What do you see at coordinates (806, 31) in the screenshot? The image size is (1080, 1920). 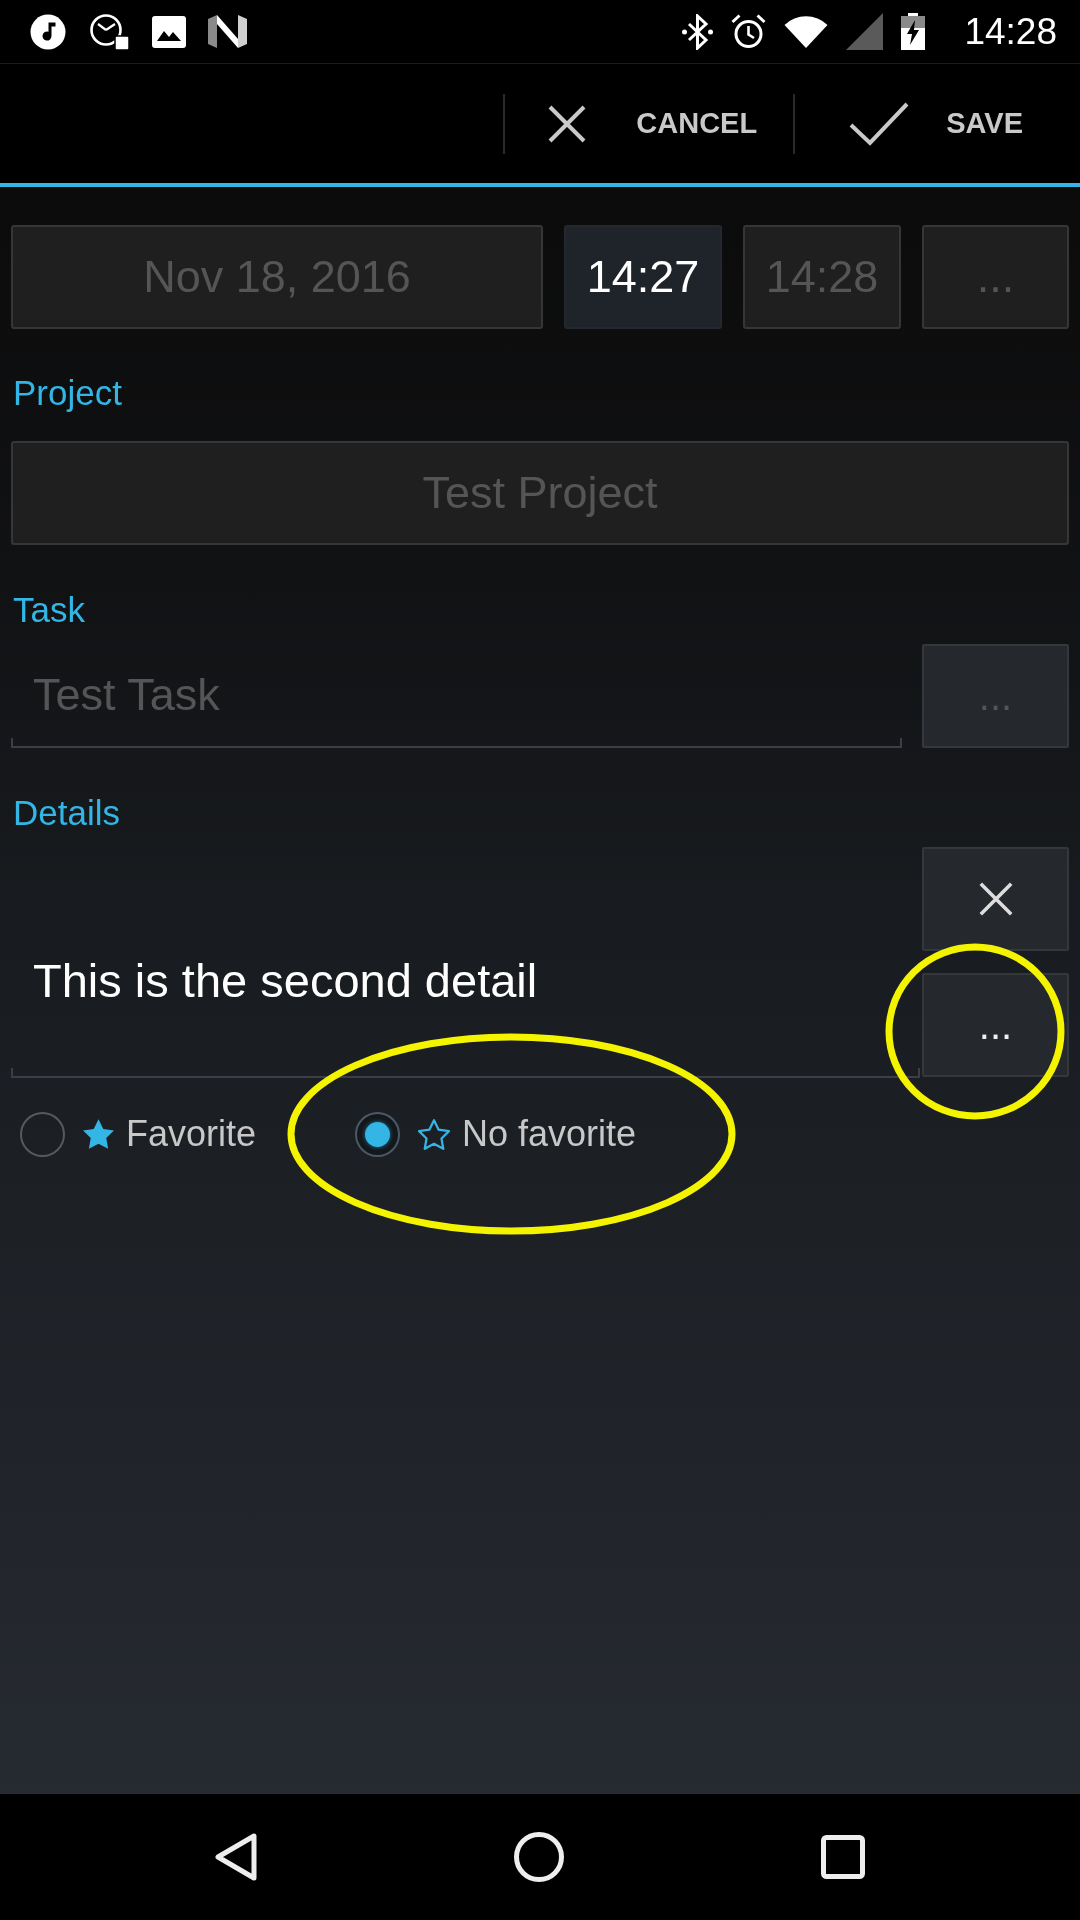 I see `wifi-icon` at bounding box center [806, 31].